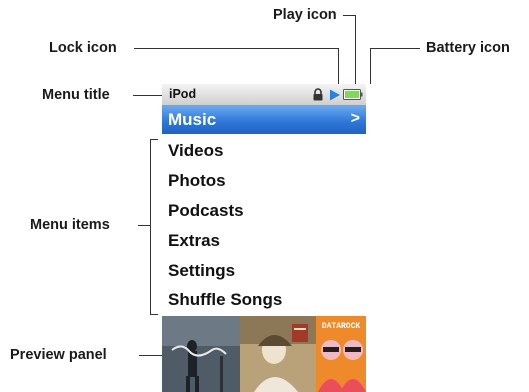  Describe the element at coordinates (70, 225) in the screenshot. I see `menu-items-callout: Menu items` at that location.